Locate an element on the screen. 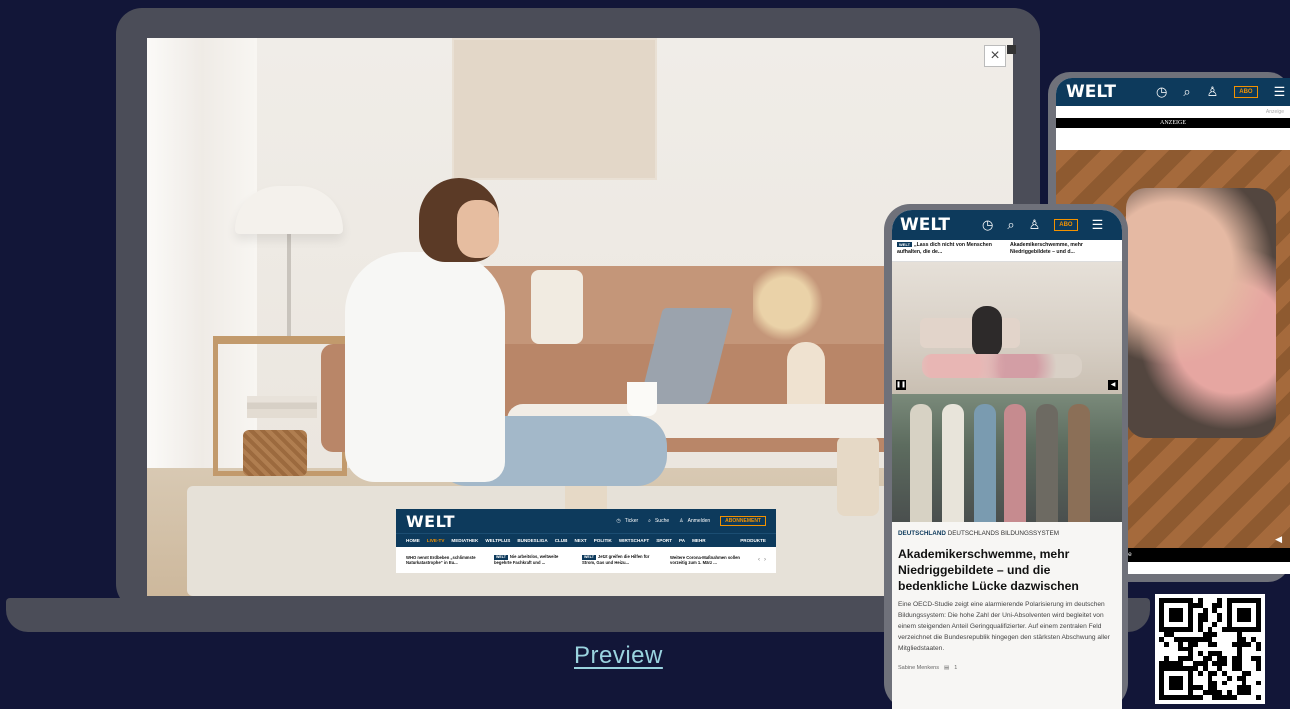 This screenshot has height=709, width=1290. qr-code-pattern is located at coordinates (1210, 649).